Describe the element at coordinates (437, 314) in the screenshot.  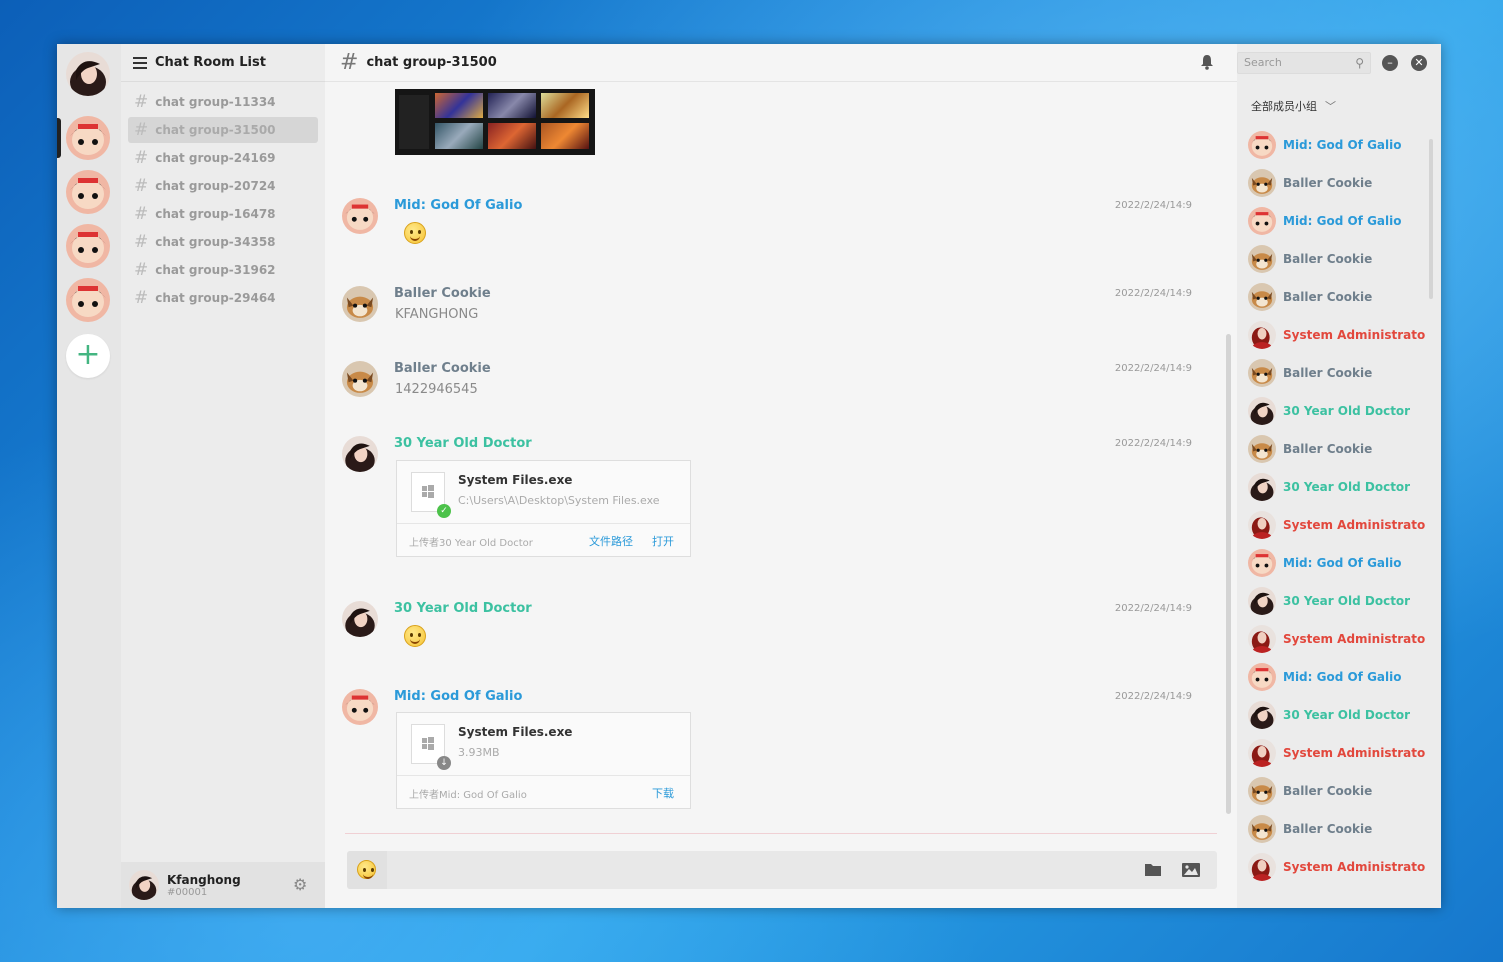
I see `message-text: KFANGHONG` at that location.